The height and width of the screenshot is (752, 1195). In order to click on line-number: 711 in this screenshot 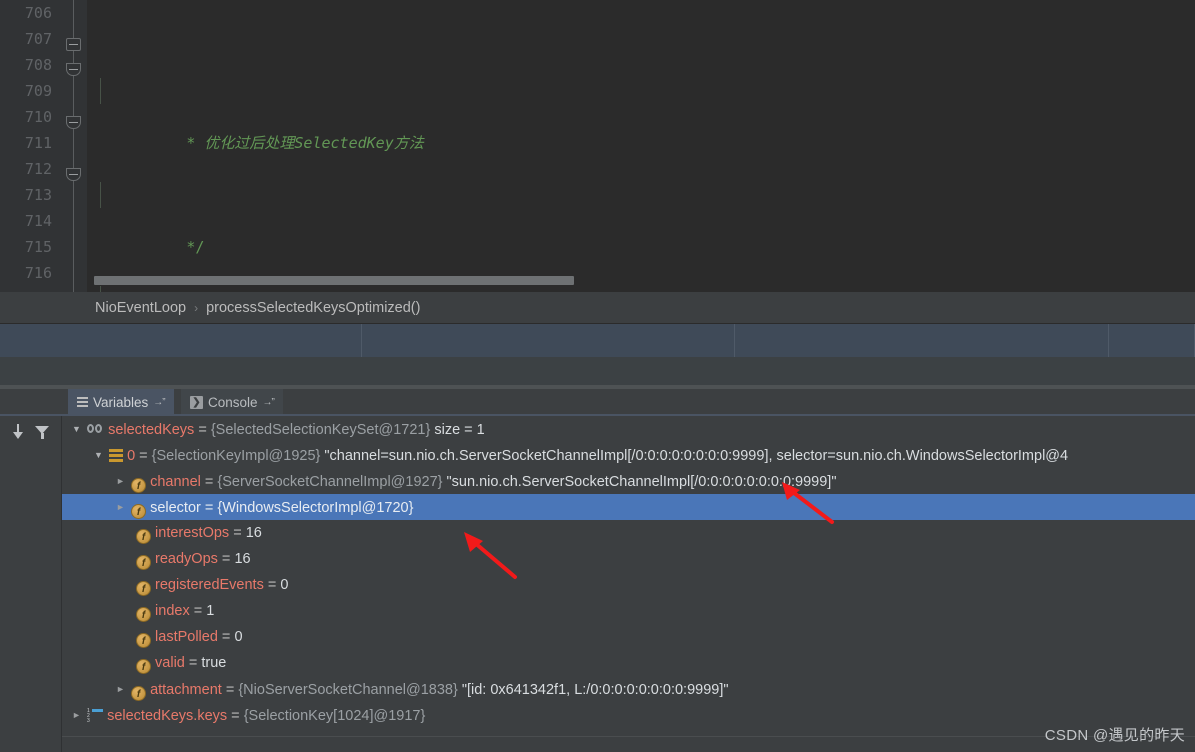, I will do `click(38, 143)`.